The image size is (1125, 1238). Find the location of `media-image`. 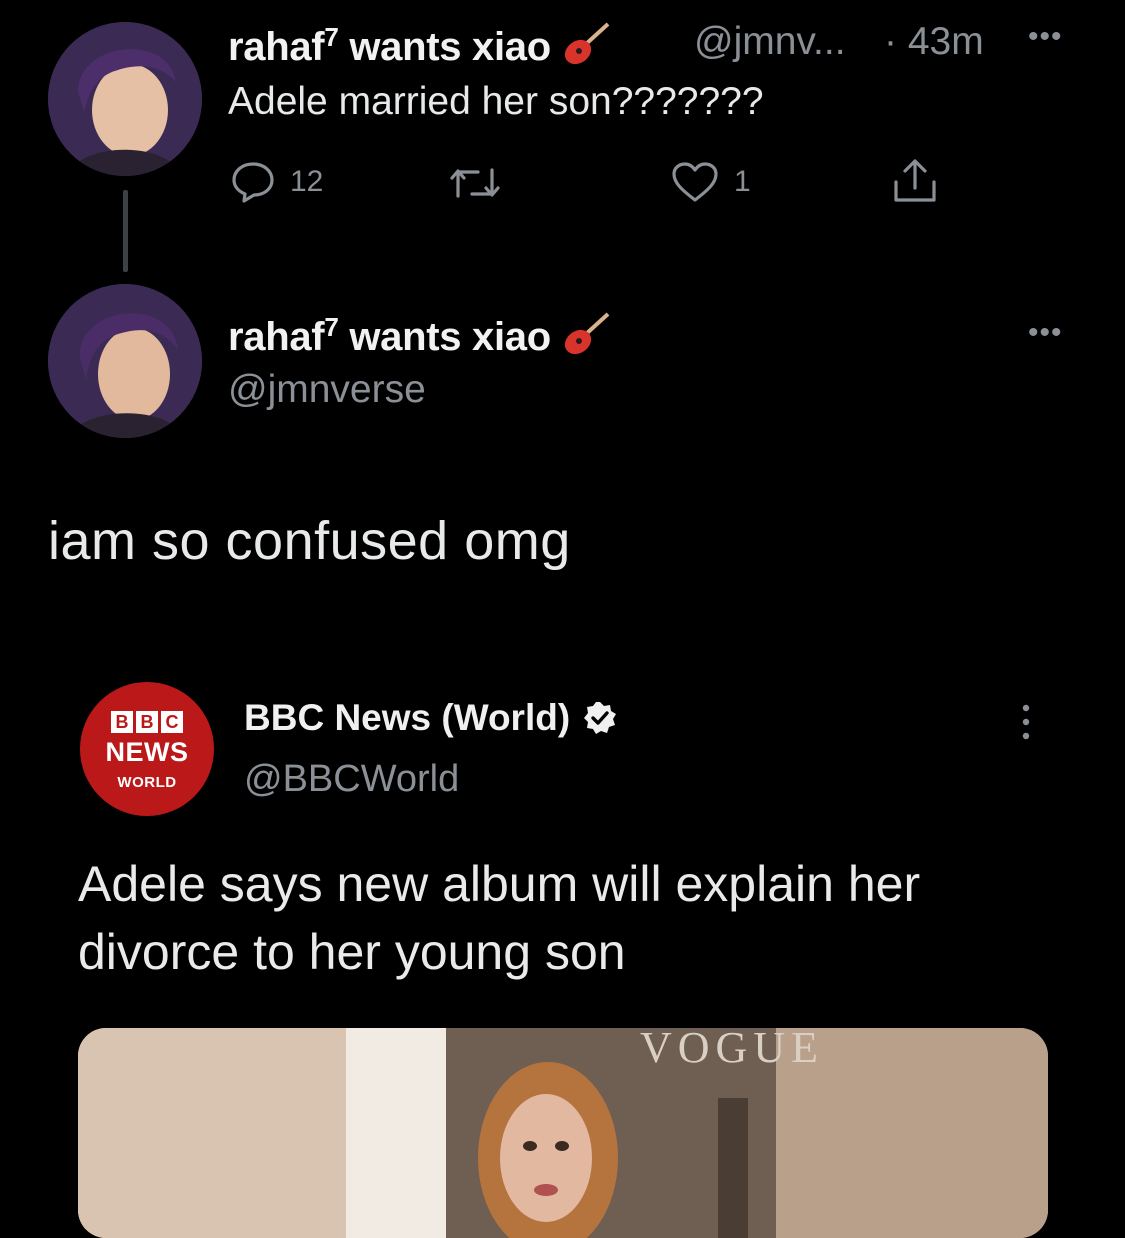

media-image is located at coordinates (563, 1133).